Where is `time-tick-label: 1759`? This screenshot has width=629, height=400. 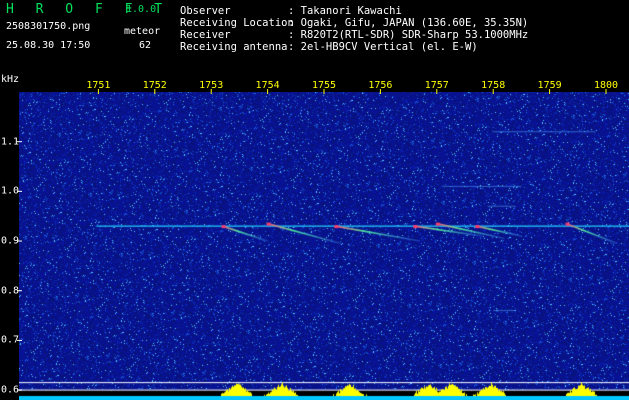 time-tick-label: 1759 is located at coordinates (549, 85).